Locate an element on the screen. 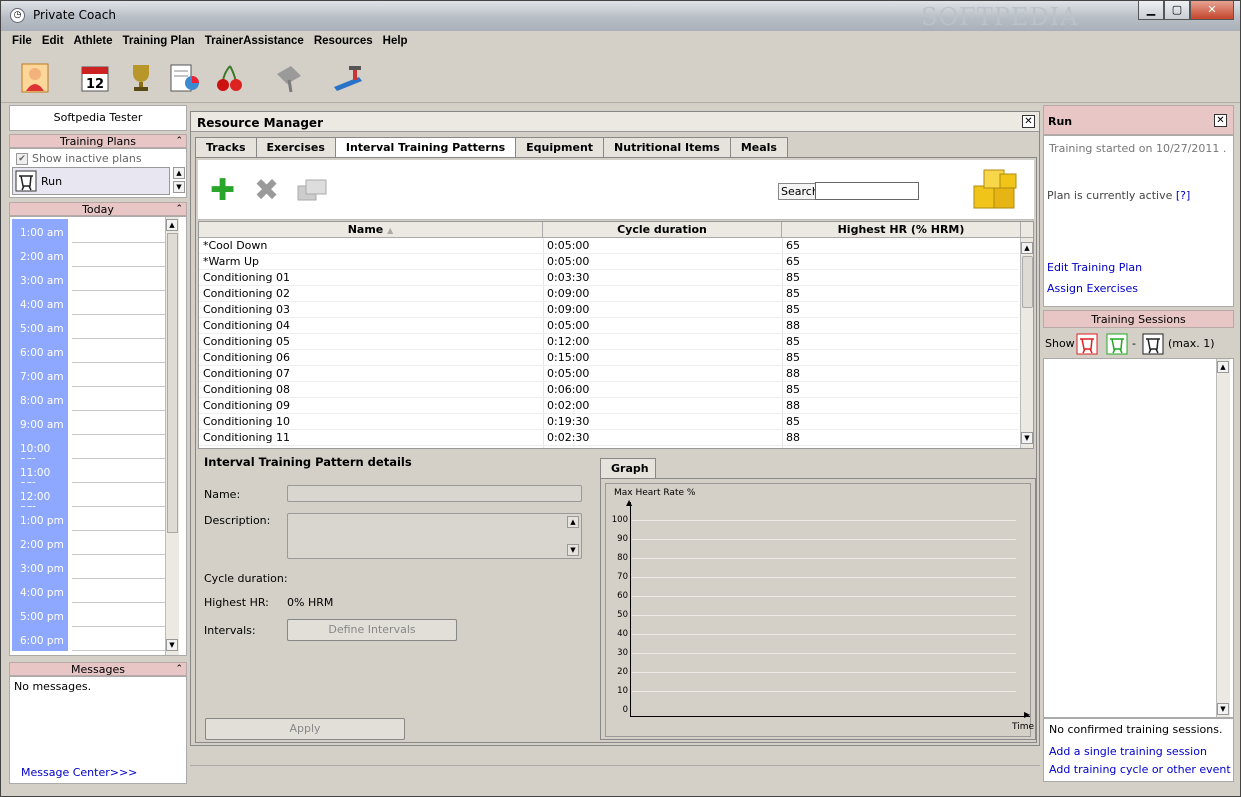 This screenshot has width=1241, height=797. menu-athlete: Athlete is located at coordinates (93, 42).